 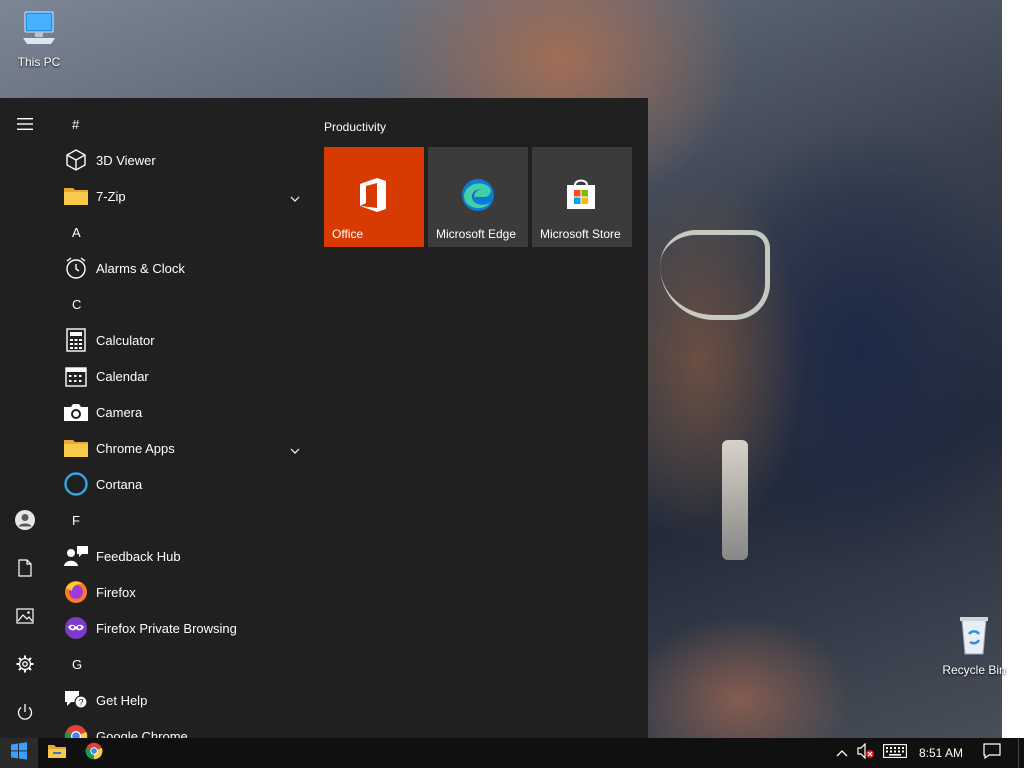 I want to click on action-center-button, so click(x=992, y=753).